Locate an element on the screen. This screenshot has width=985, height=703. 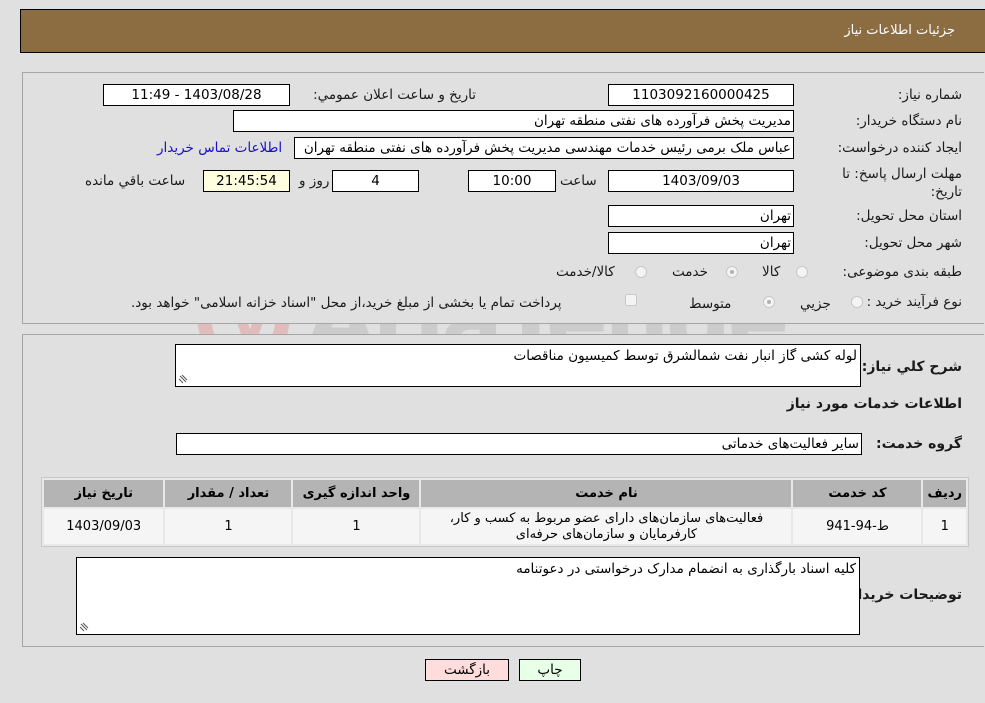
buyer-org-label: نام دستگاه خريدار: is located at coordinates (908, 121).